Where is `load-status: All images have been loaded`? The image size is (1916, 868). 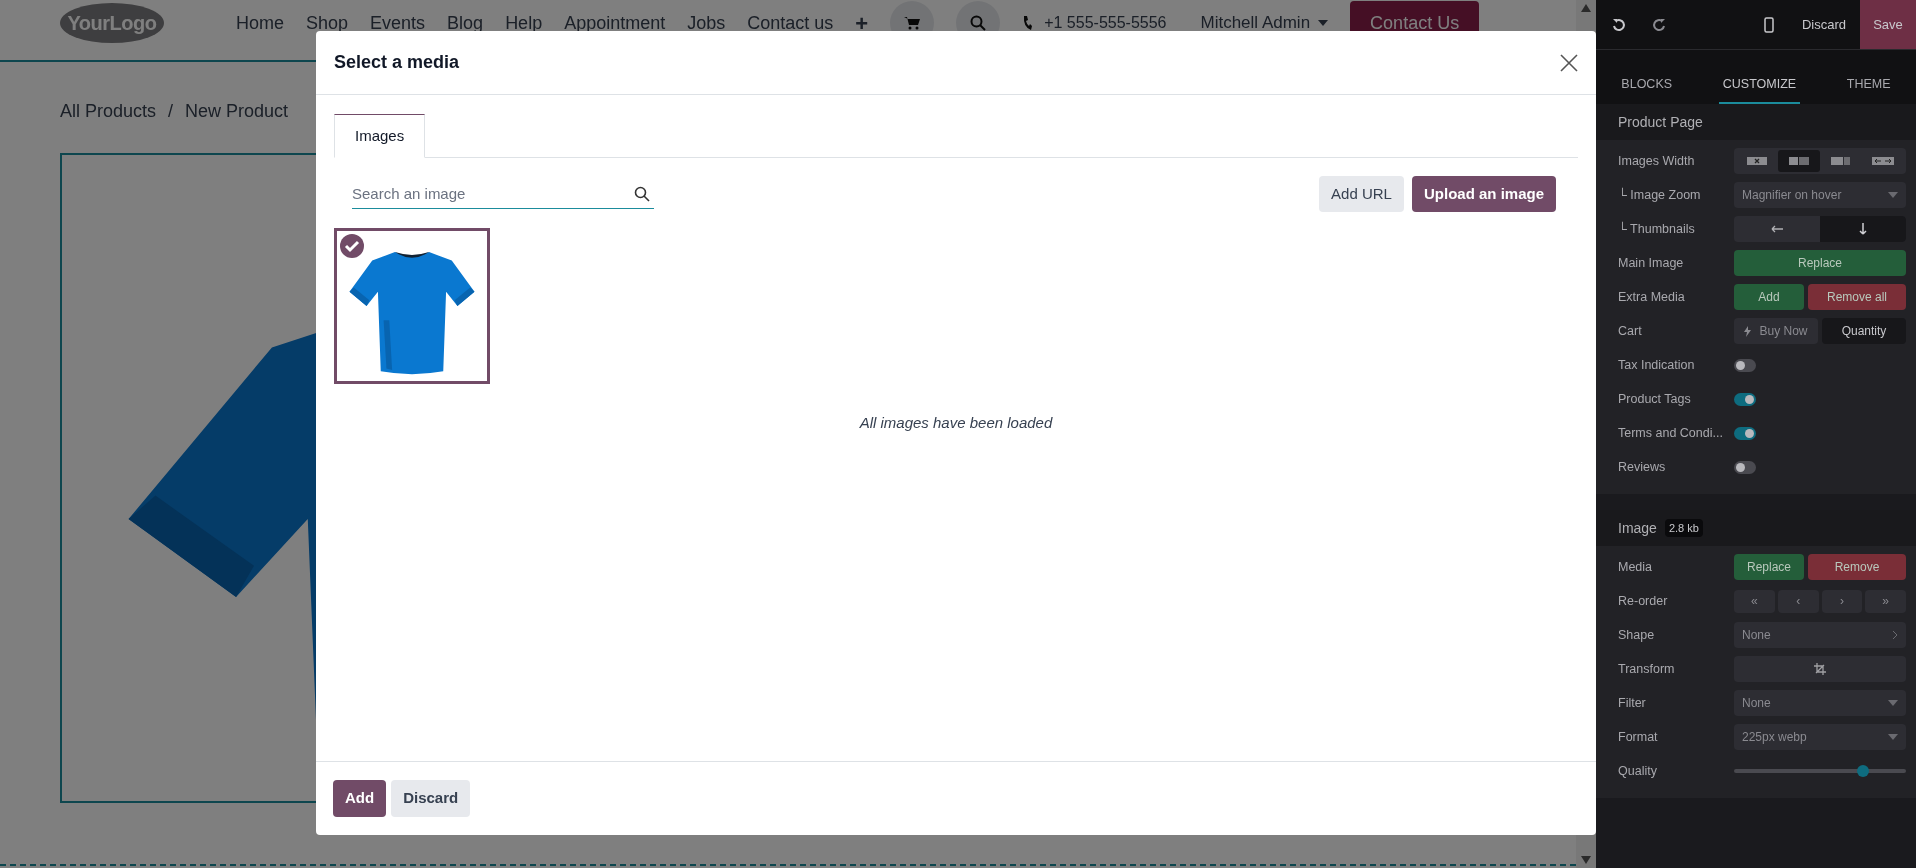 load-status: All images have been loaded is located at coordinates (956, 423).